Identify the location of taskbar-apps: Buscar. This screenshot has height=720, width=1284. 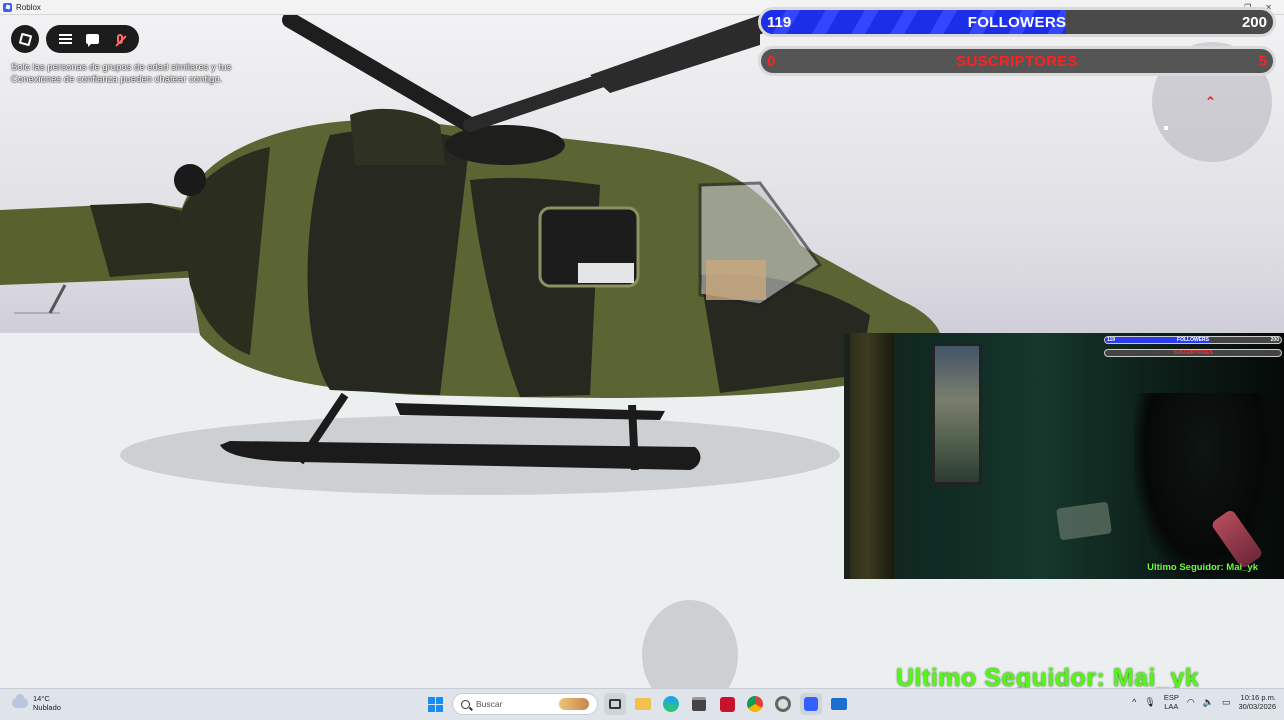
(637, 704).